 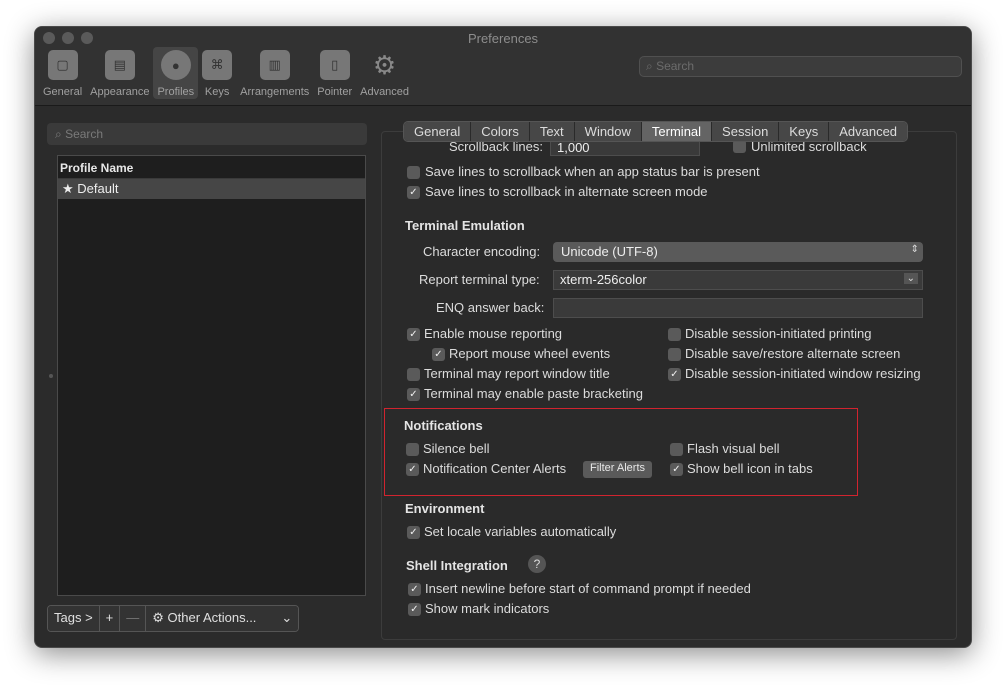 What do you see at coordinates (621, 452) in the screenshot?
I see `notifications-highlight-box` at bounding box center [621, 452].